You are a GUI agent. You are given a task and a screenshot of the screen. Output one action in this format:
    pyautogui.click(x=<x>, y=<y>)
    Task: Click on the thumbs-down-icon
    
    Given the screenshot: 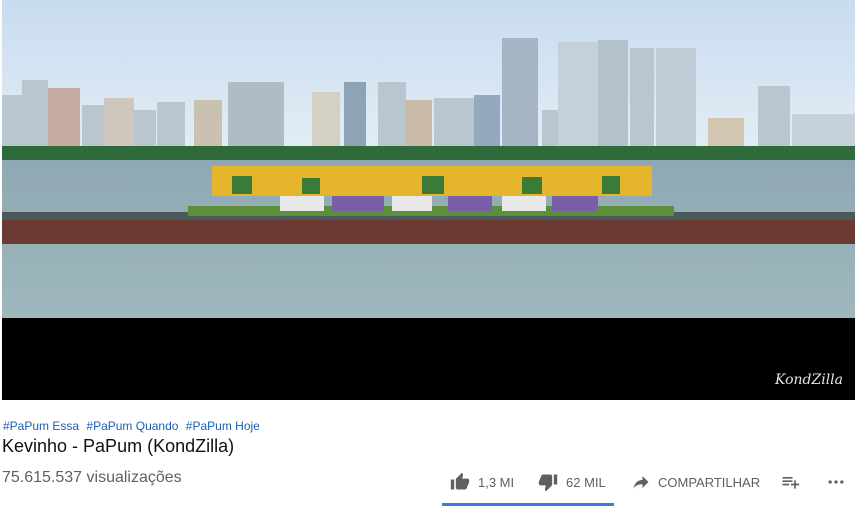 What is the action you would take?
    pyautogui.click(x=548, y=483)
    